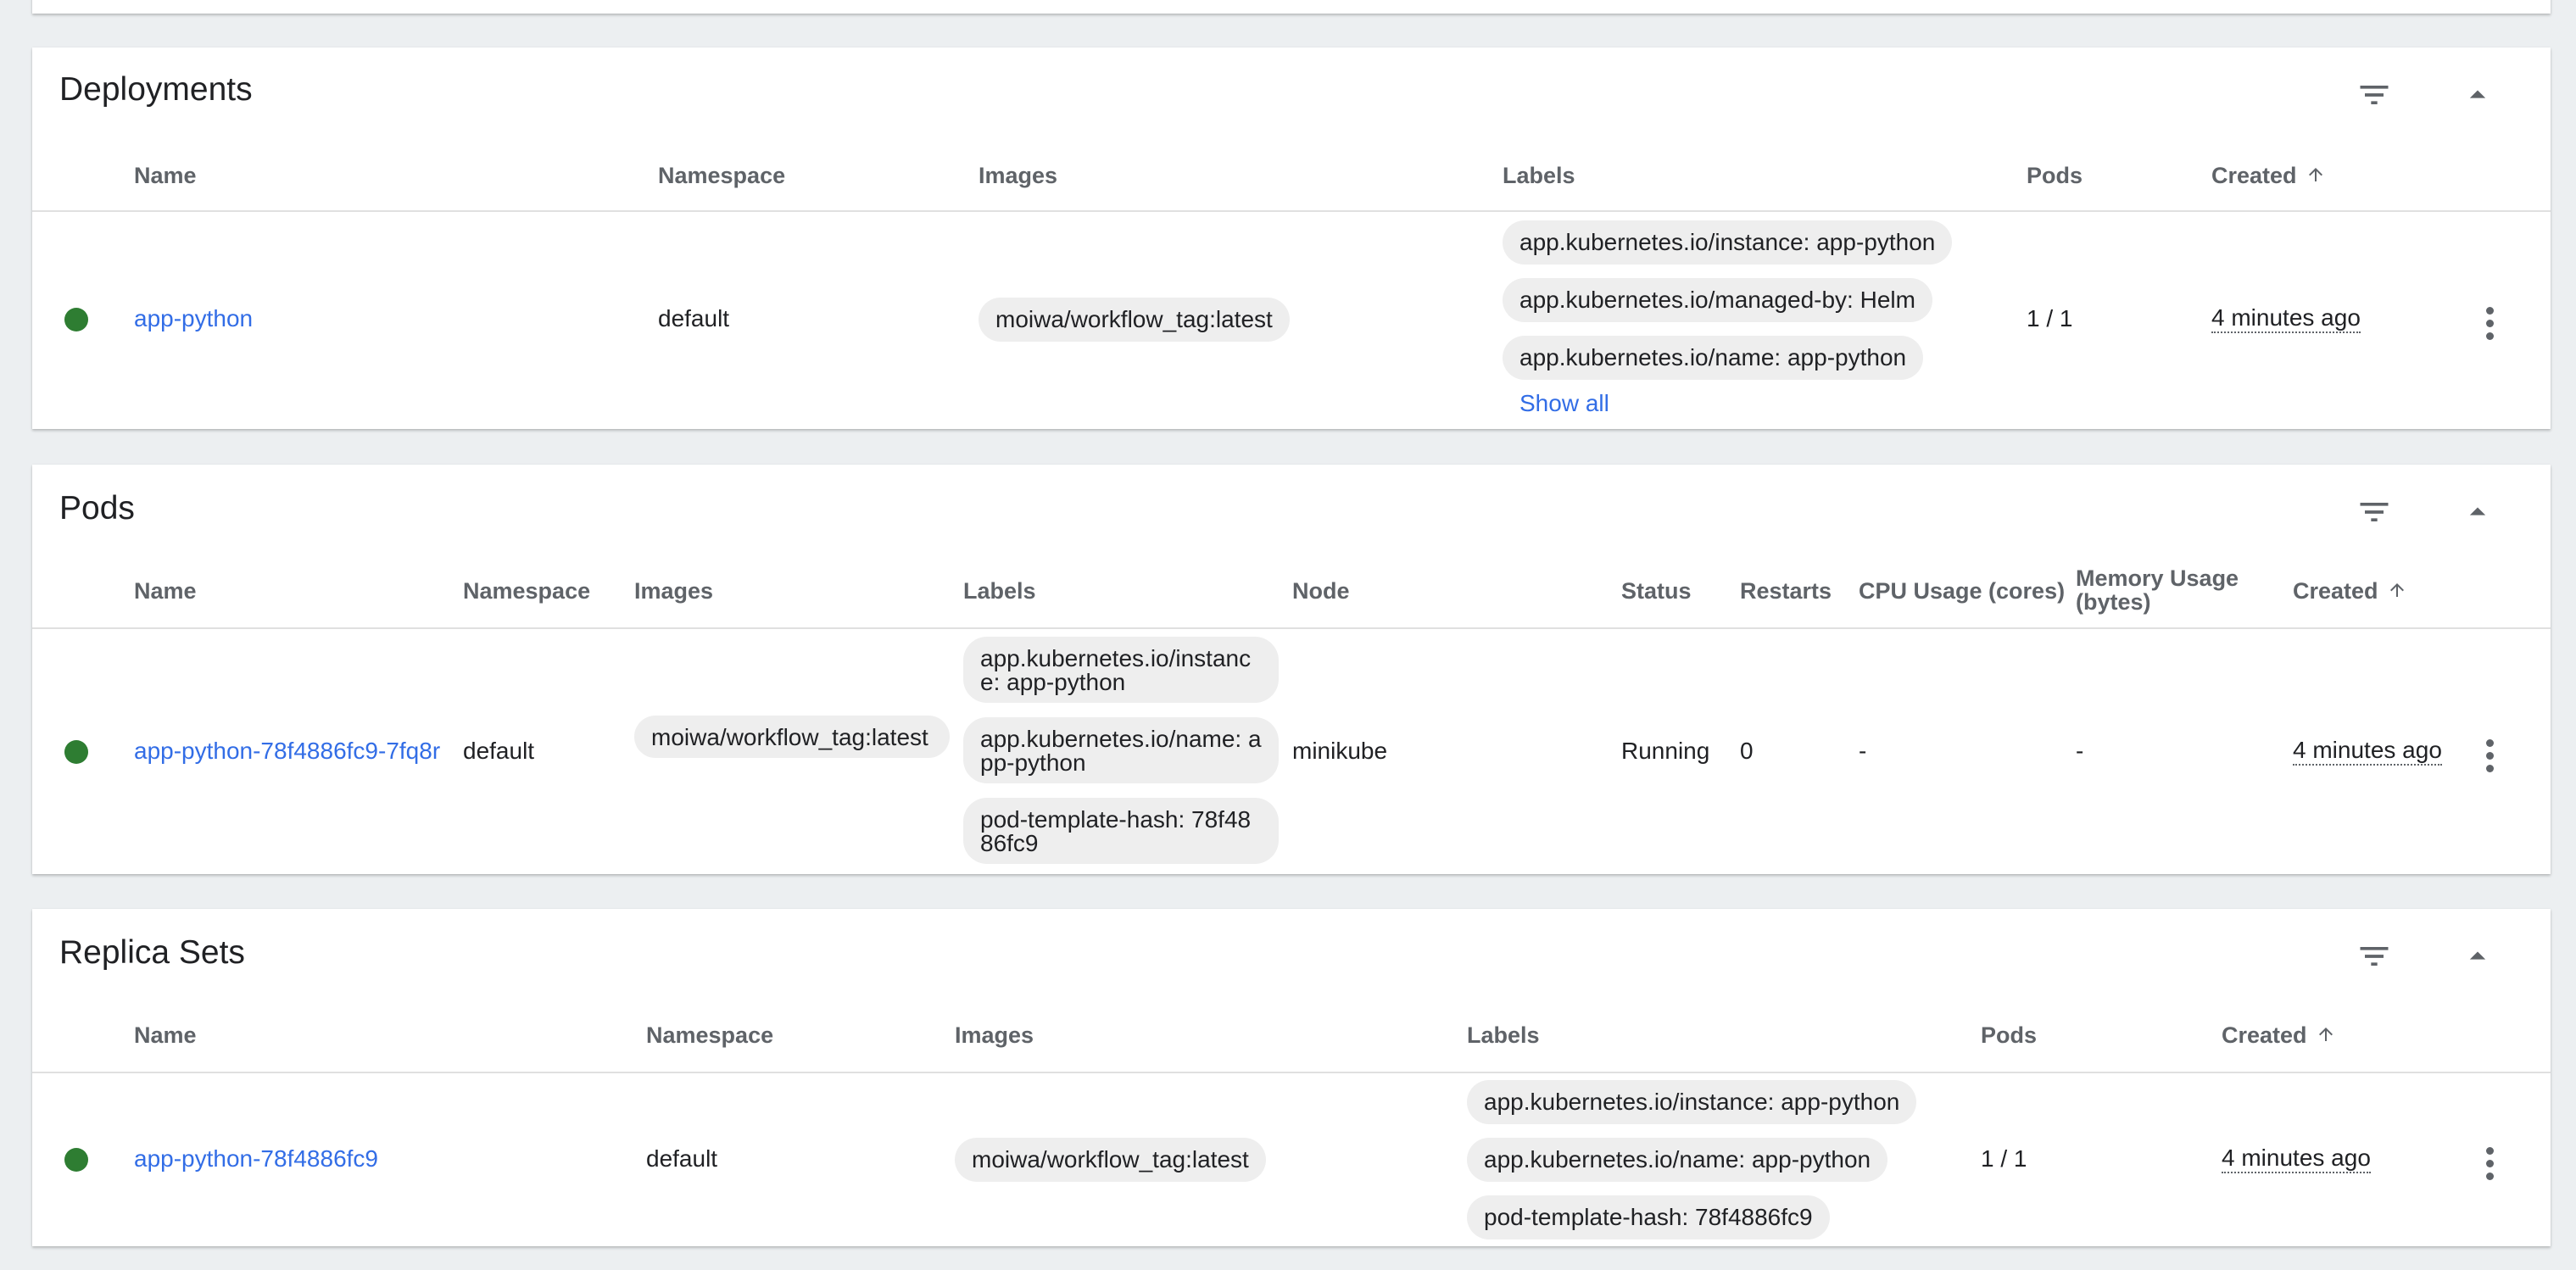 The height and width of the screenshot is (1270, 2576). I want to click on column-header-node: Node, so click(1321, 591).